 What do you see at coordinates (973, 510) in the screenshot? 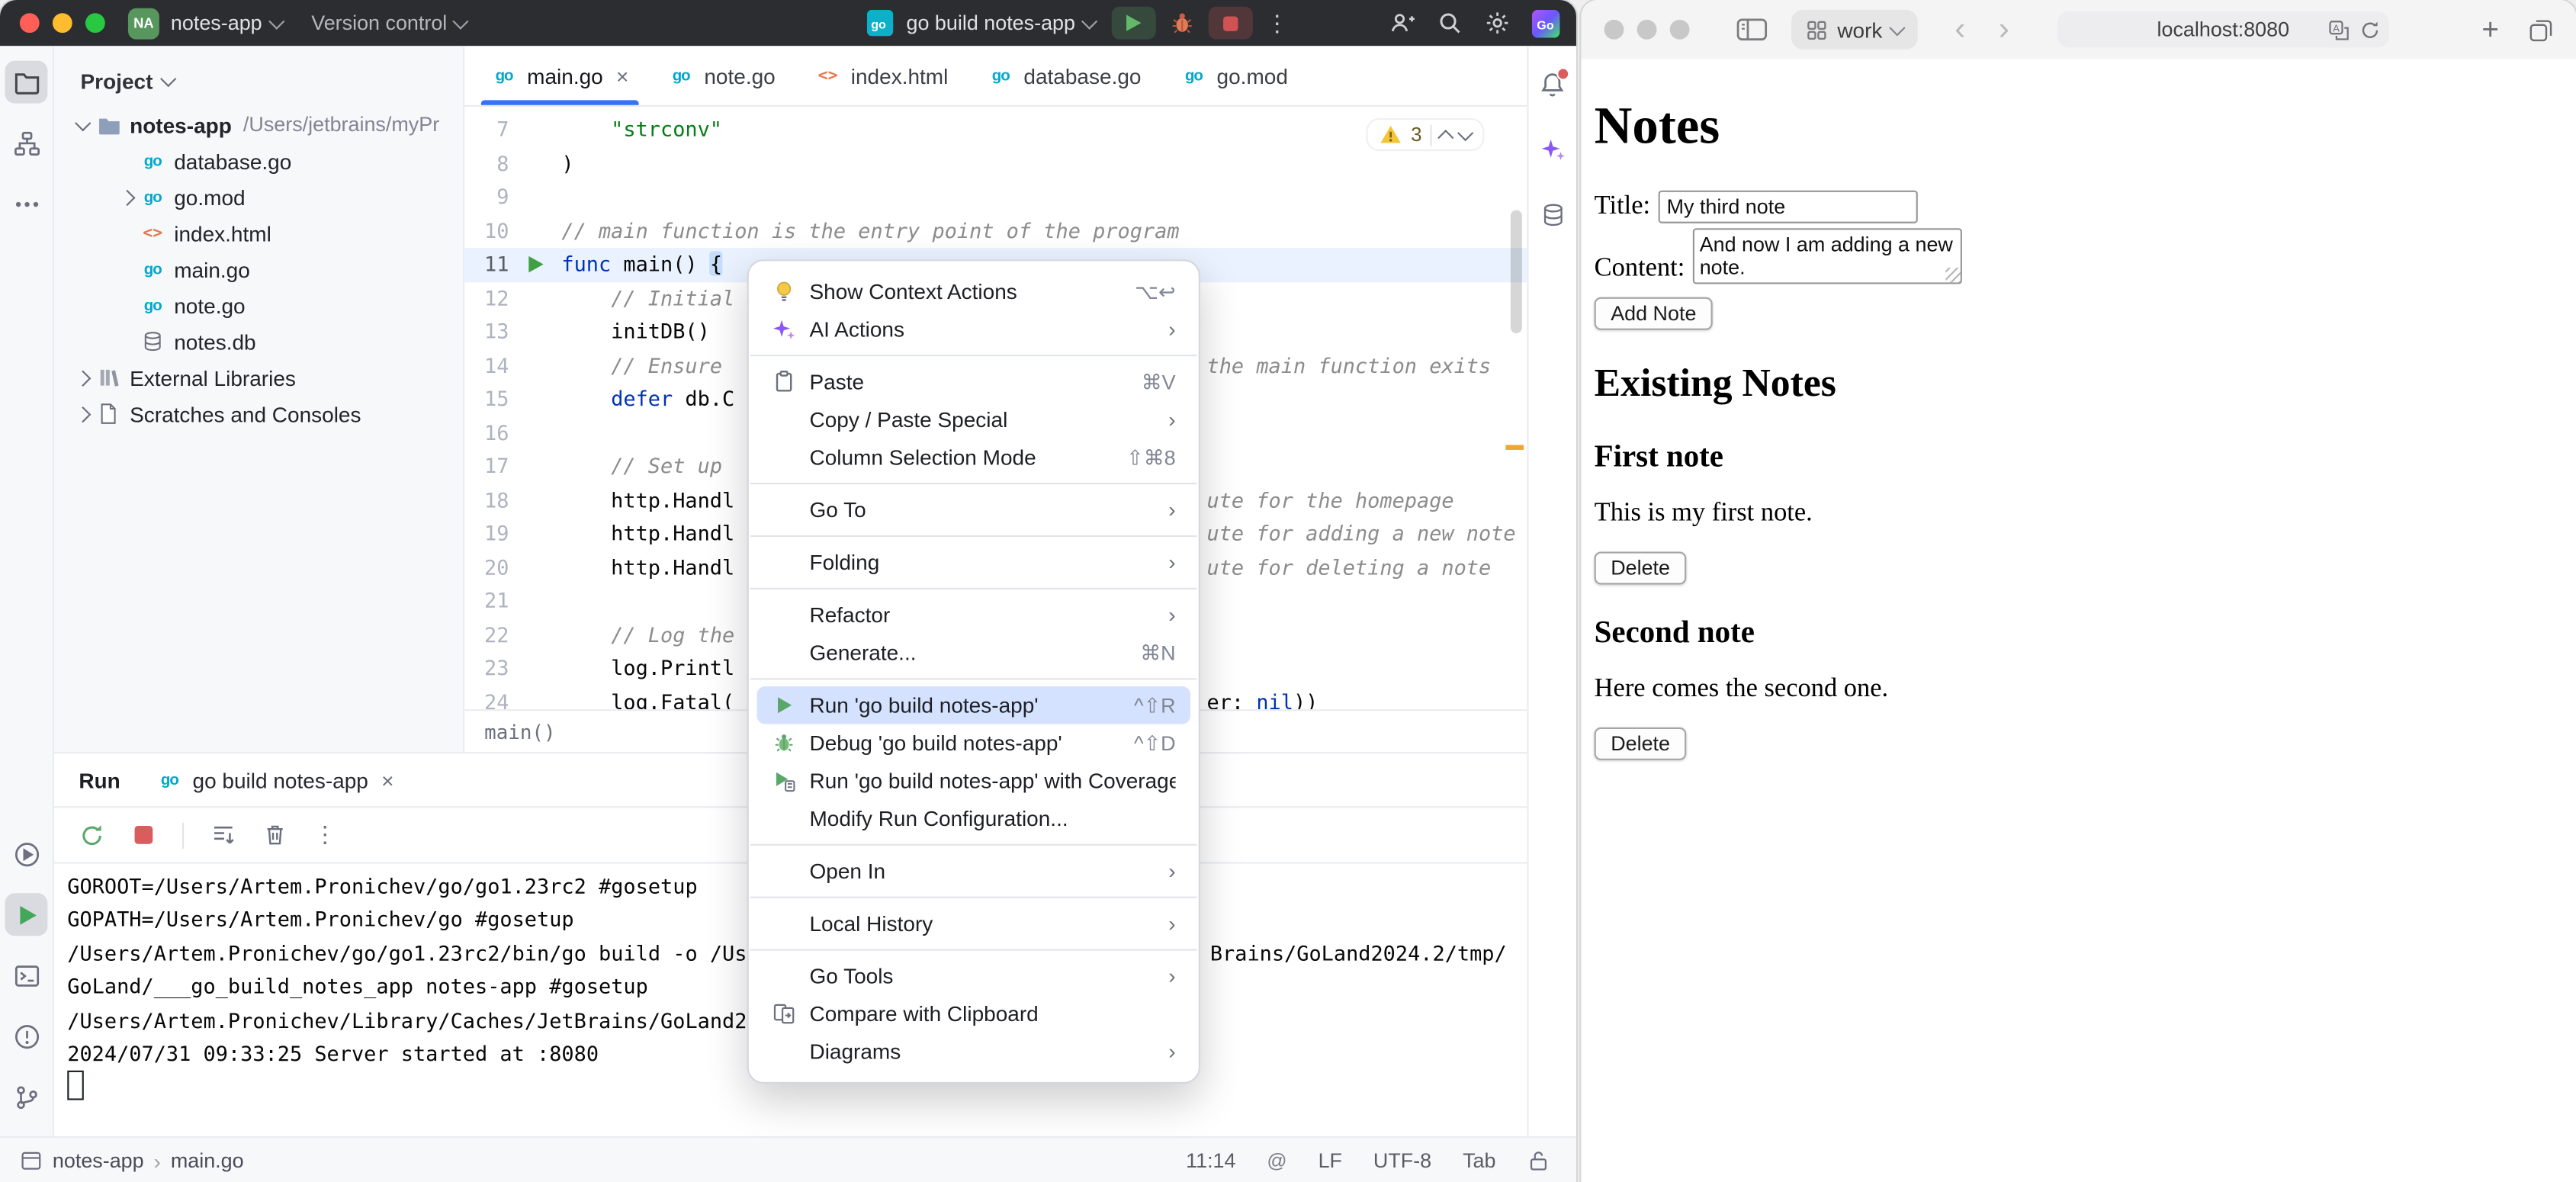
I see `menu-item-go-to: Go To ›` at bounding box center [973, 510].